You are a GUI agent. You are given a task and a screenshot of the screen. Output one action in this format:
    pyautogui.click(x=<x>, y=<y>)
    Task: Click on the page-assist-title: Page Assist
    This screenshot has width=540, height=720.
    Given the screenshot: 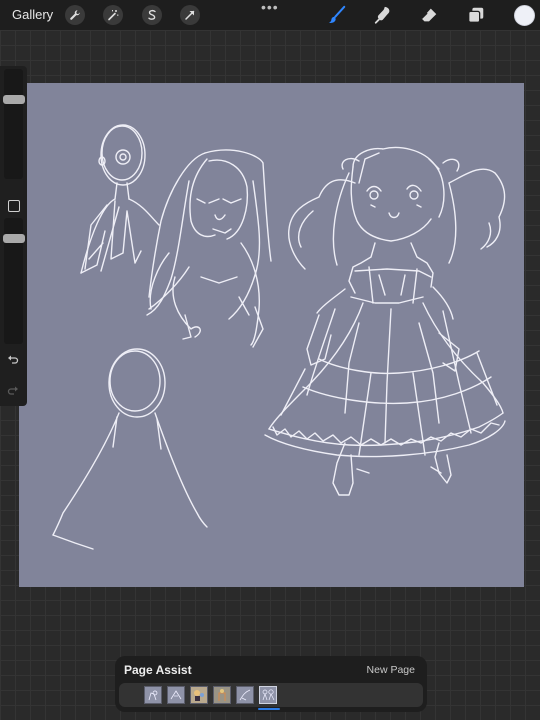 What is the action you would take?
    pyautogui.click(x=158, y=670)
    